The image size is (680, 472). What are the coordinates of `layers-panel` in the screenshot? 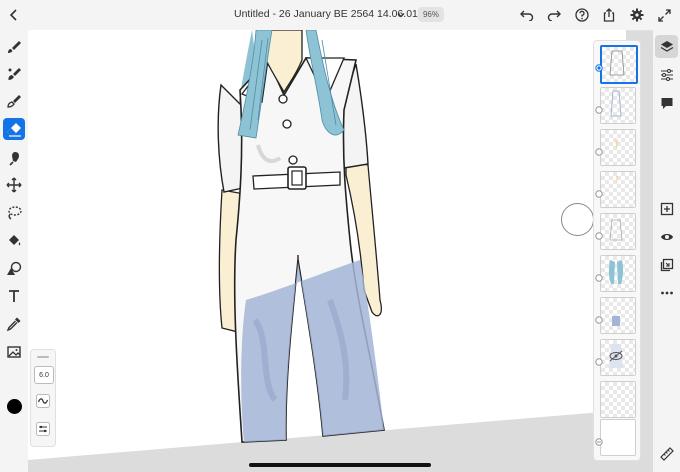 It's located at (617, 250).